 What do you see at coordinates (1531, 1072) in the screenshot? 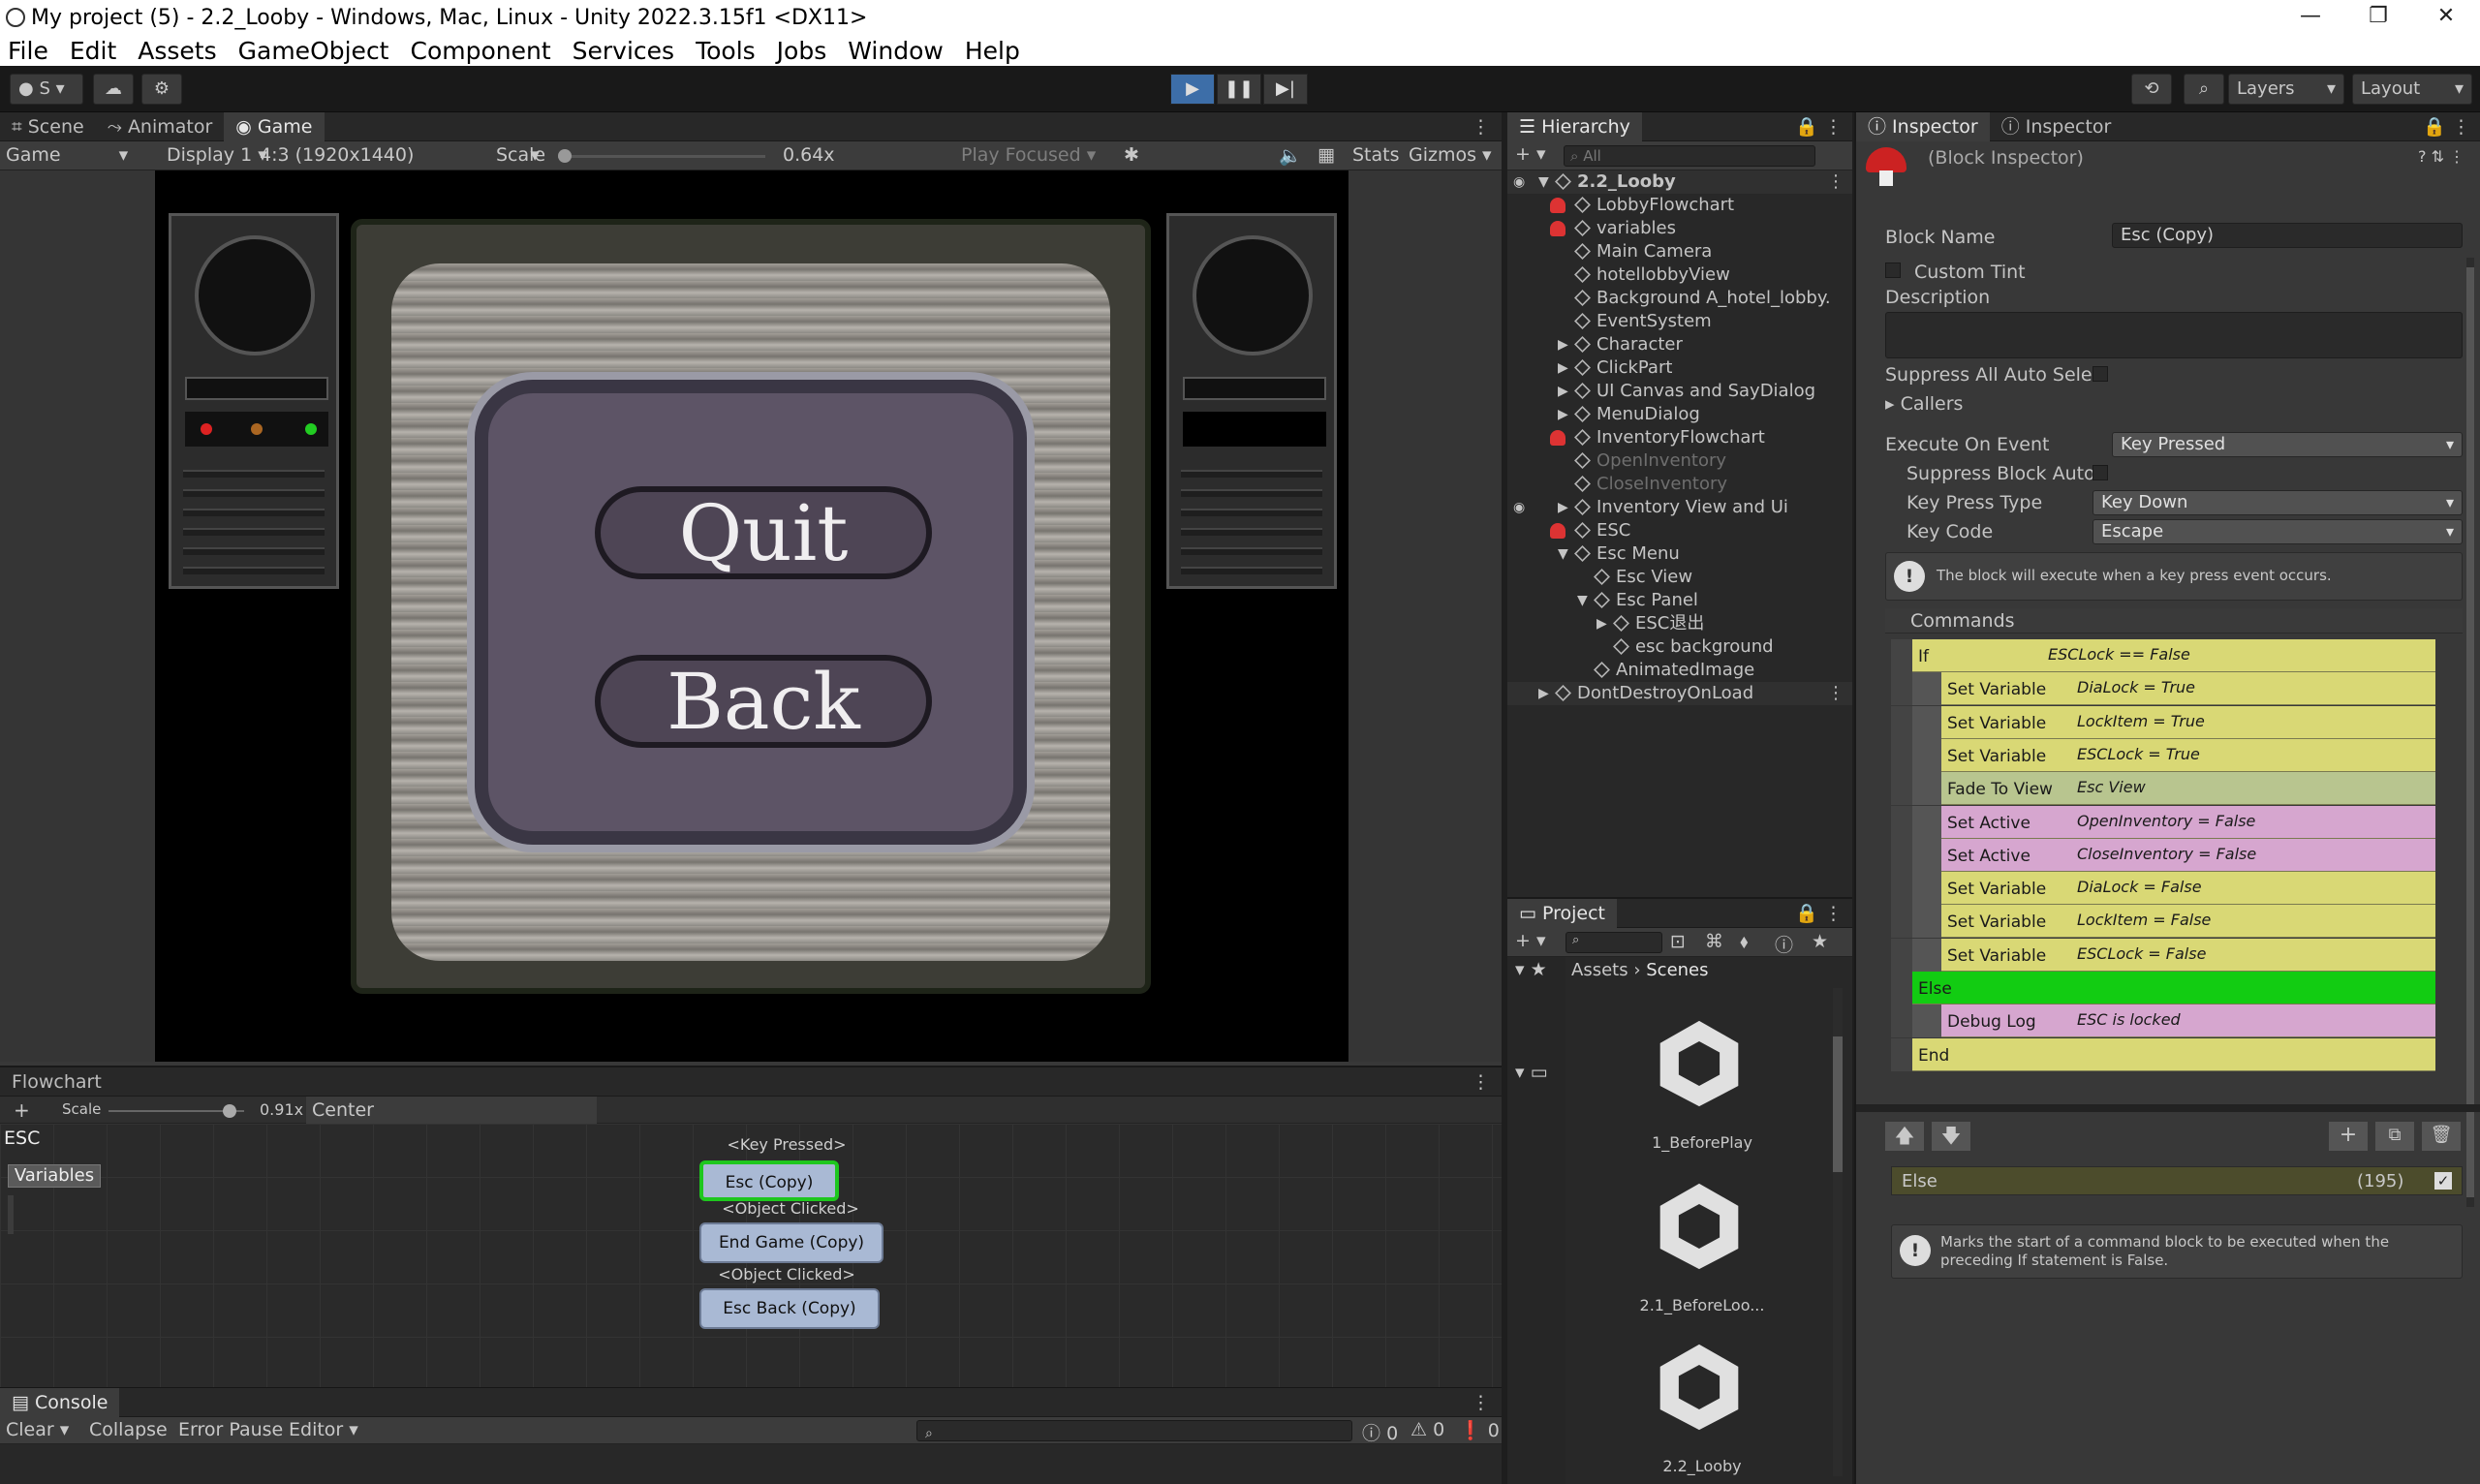
I see `assets-folder-icon: ▾ ▭` at bounding box center [1531, 1072].